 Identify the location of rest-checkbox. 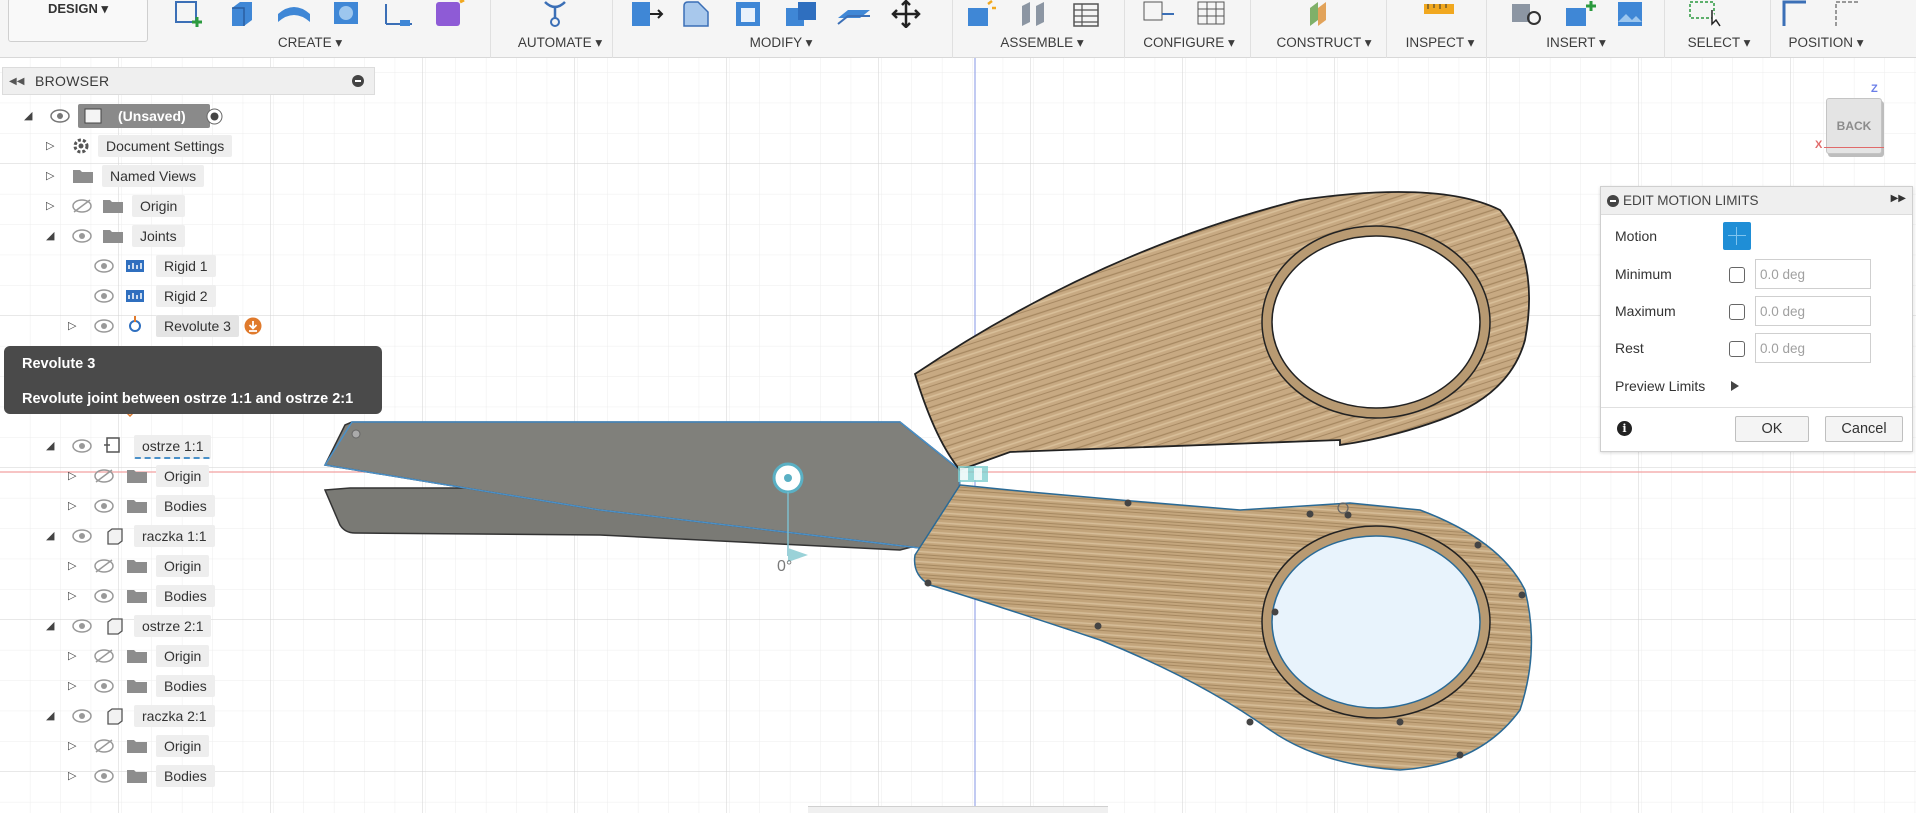
(1737, 349).